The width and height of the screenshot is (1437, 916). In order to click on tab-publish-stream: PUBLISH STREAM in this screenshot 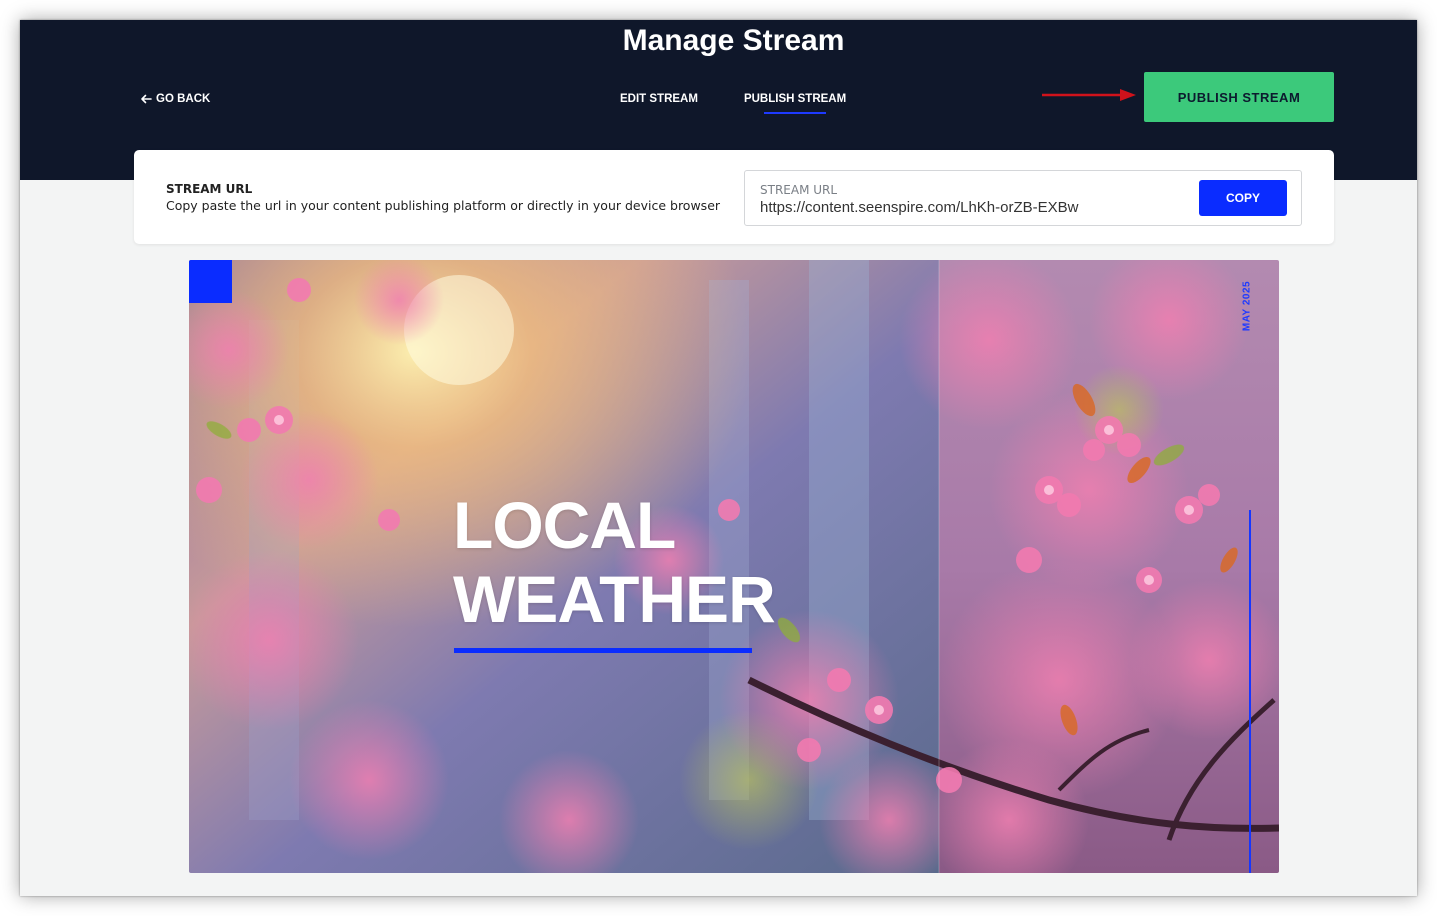, I will do `click(795, 103)`.